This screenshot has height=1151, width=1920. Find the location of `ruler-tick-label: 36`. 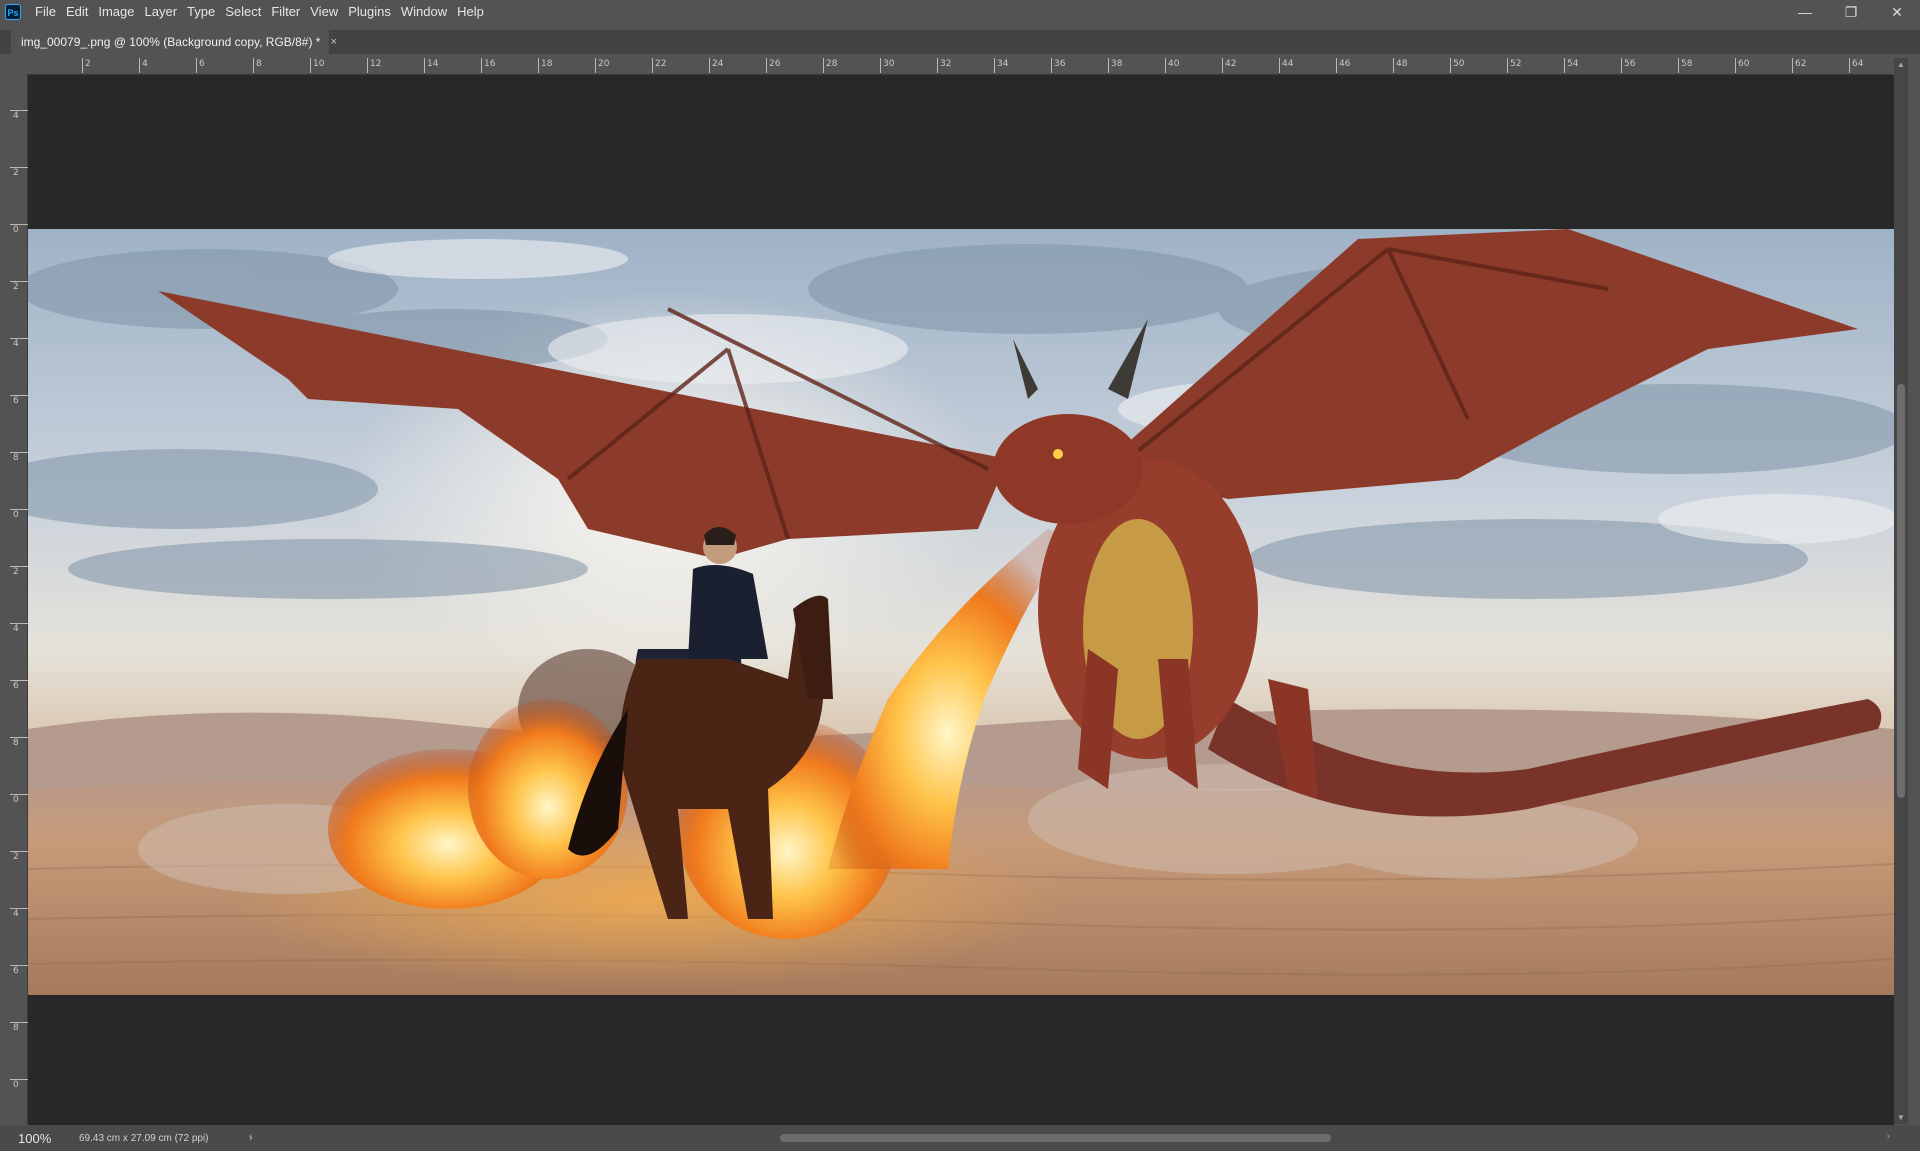

ruler-tick-label: 36 is located at coordinates (1058, 65).